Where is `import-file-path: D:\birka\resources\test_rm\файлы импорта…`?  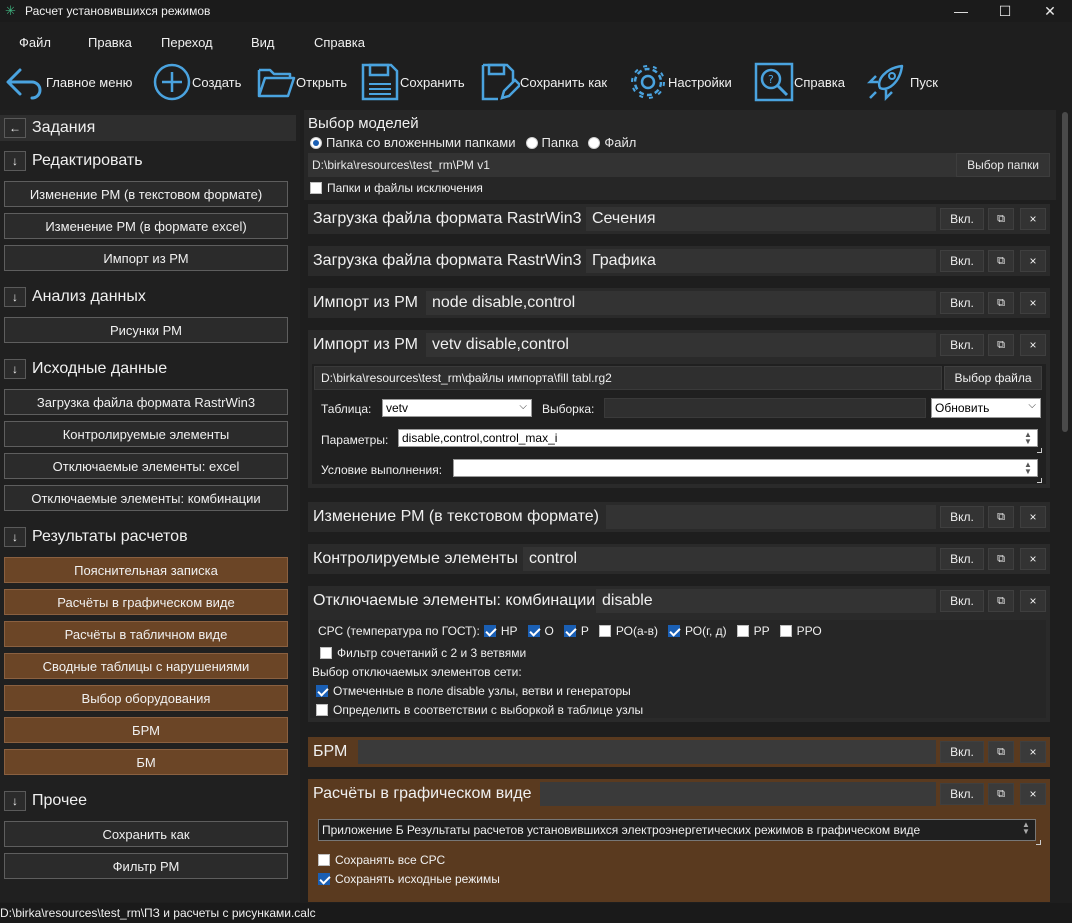 import-file-path: D:\birka\resources\test_rm\файлы импорта… is located at coordinates (628, 378).